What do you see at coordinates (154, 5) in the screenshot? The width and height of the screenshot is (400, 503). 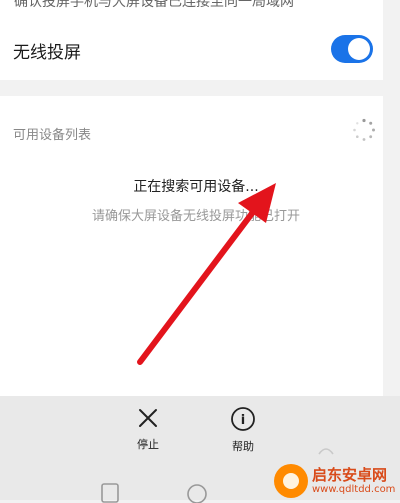 I see `top-hint-text: 确认投屏手机与大屏设备已连接至同一局域网` at bounding box center [154, 5].